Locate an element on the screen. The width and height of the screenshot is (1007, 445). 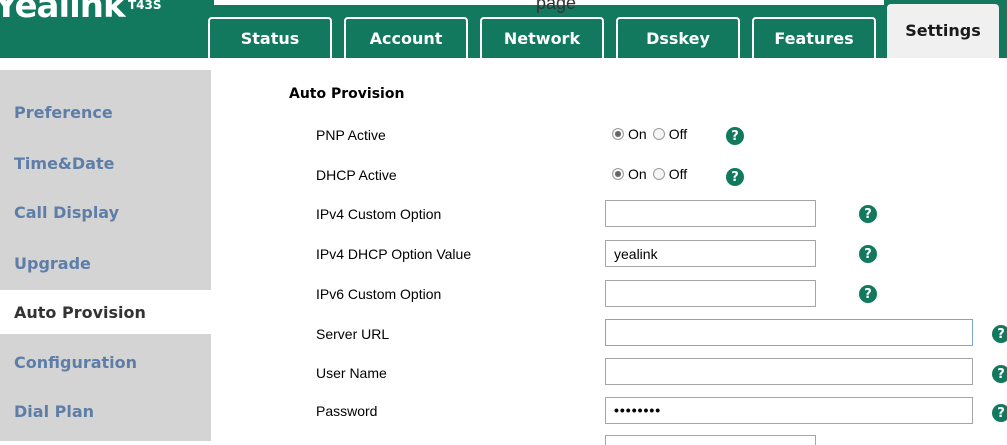
pnp-active-on-radio is located at coordinates (618, 134).